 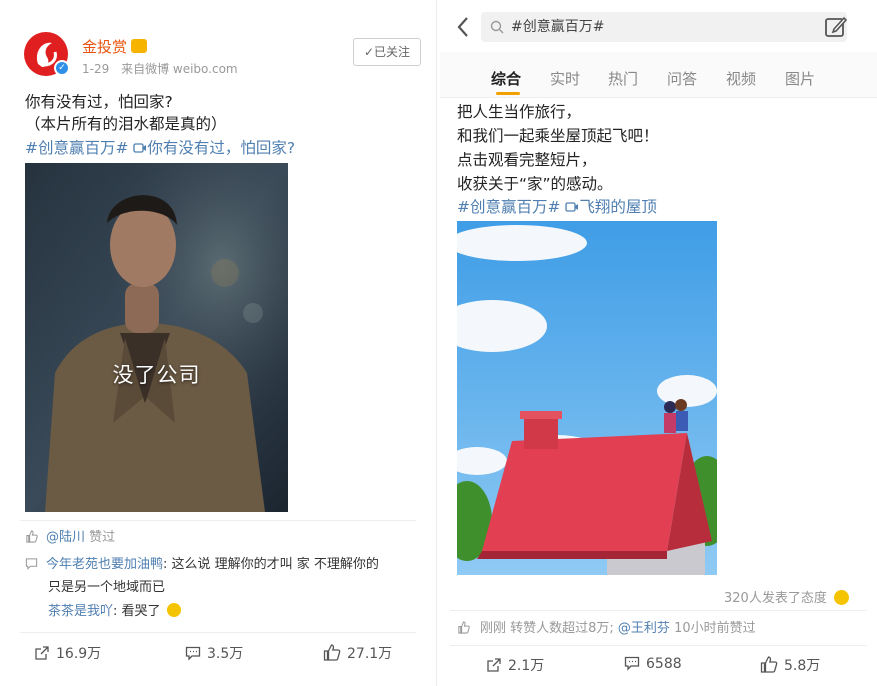 What do you see at coordinates (508, 93) in the screenshot?
I see `active-tab-indicator` at bounding box center [508, 93].